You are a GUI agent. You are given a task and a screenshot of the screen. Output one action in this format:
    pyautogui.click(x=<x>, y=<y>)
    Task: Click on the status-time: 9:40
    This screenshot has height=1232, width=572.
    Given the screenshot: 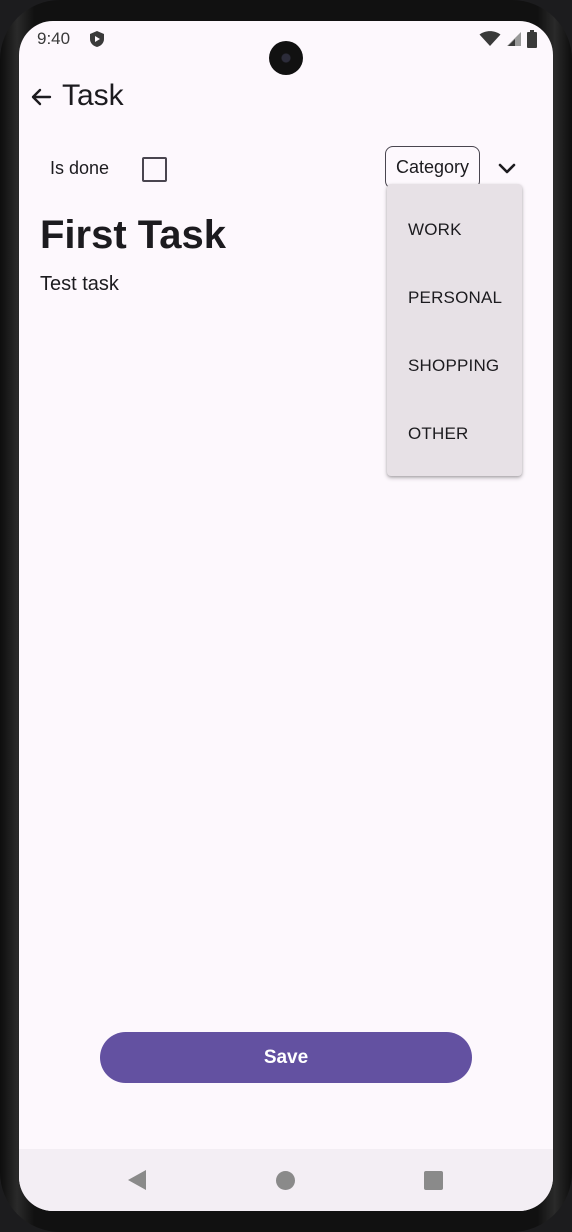 What is the action you would take?
    pyautogui.click(x=54, y=38)
    